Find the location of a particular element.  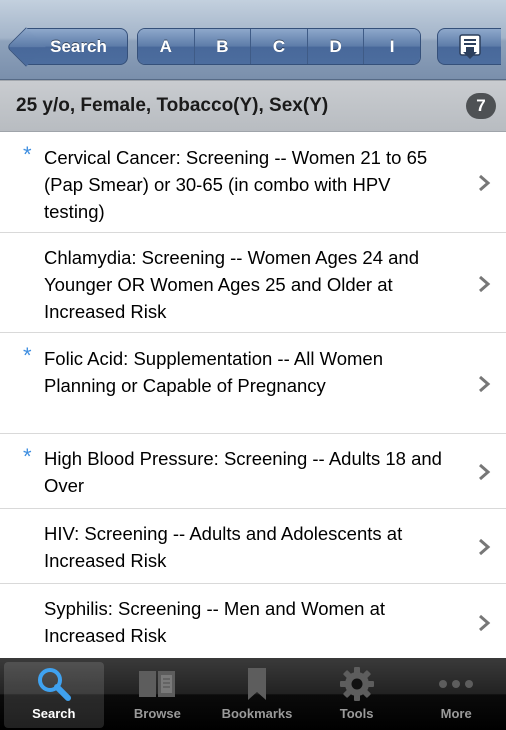

segment-b: B is located at coordinates (222, 46).